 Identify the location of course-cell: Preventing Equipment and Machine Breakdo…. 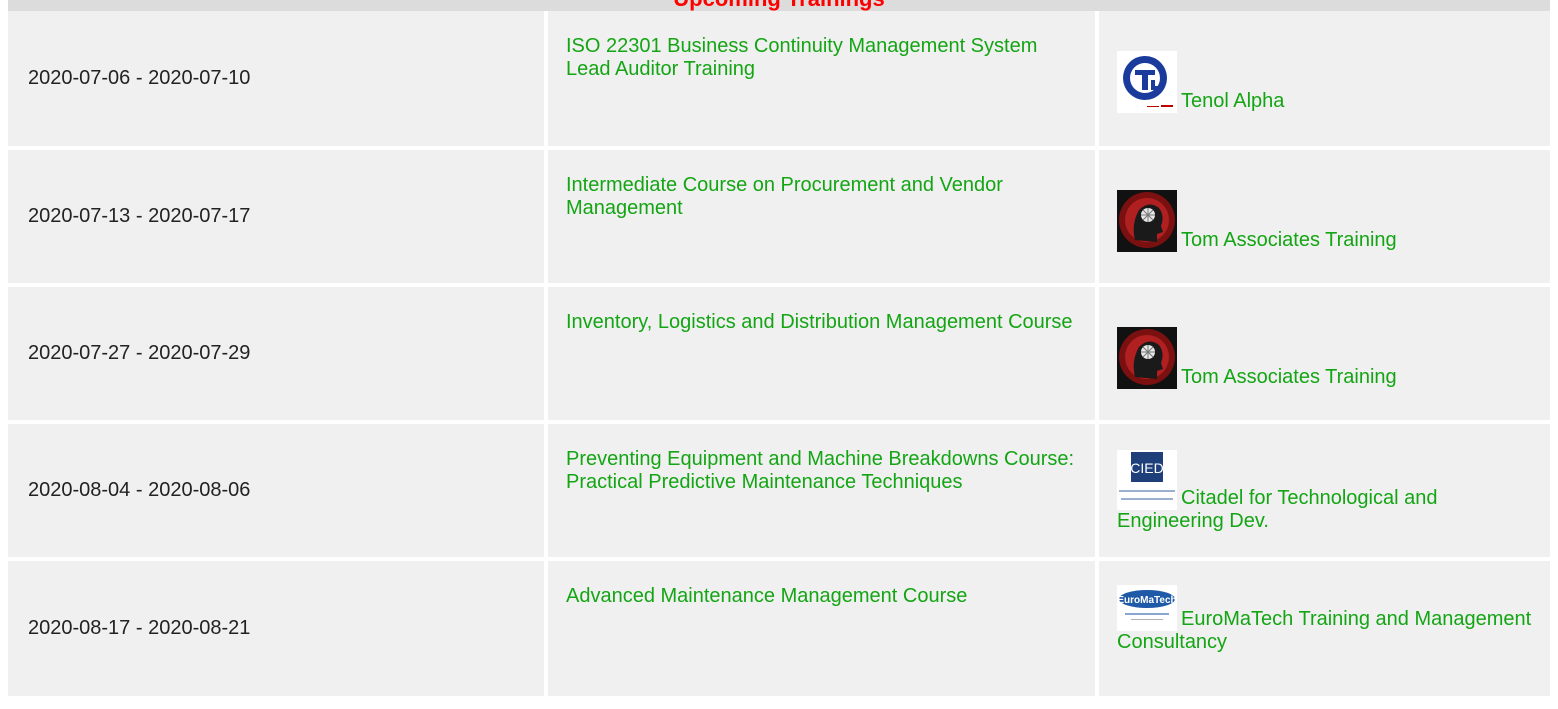
(822, 491).